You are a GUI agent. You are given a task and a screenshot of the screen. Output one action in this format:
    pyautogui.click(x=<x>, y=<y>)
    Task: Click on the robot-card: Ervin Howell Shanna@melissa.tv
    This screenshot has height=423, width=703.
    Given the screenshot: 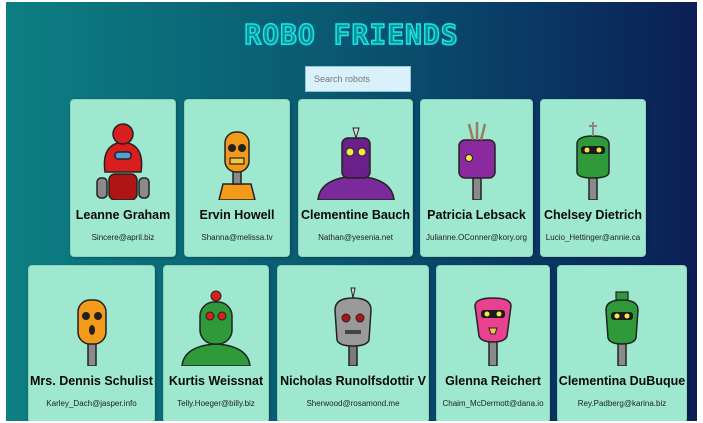 What is the action you would take?
    pyautogui.click(x=237, y=178)
    